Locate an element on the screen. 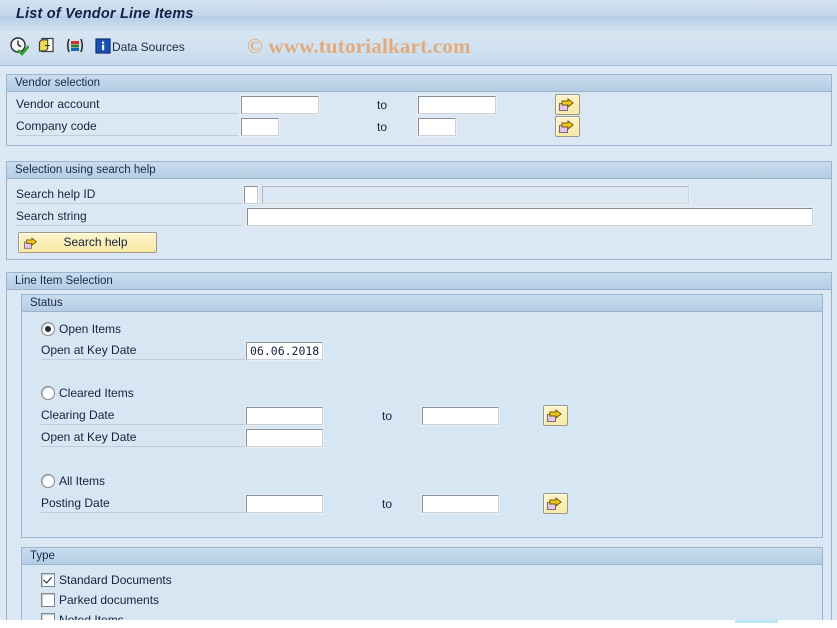 This screenshot has width=837, height=628. radio-all-items: All Items is located at coordinates (73, 481).